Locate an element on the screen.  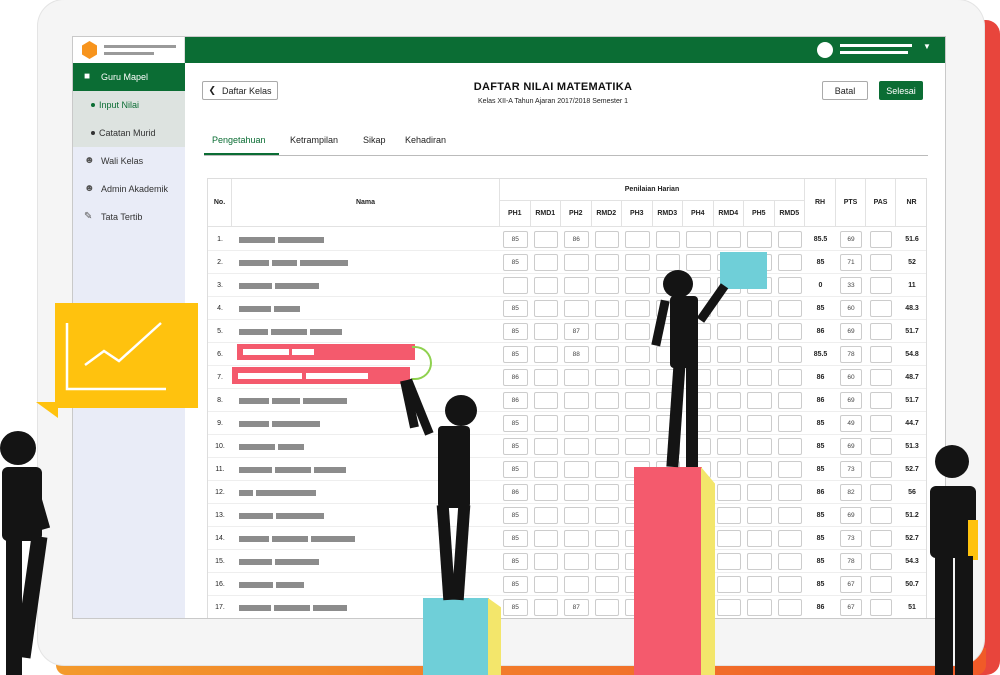
tab-pengetahuan: Pengetahuan is located at coordinates (241, 145).